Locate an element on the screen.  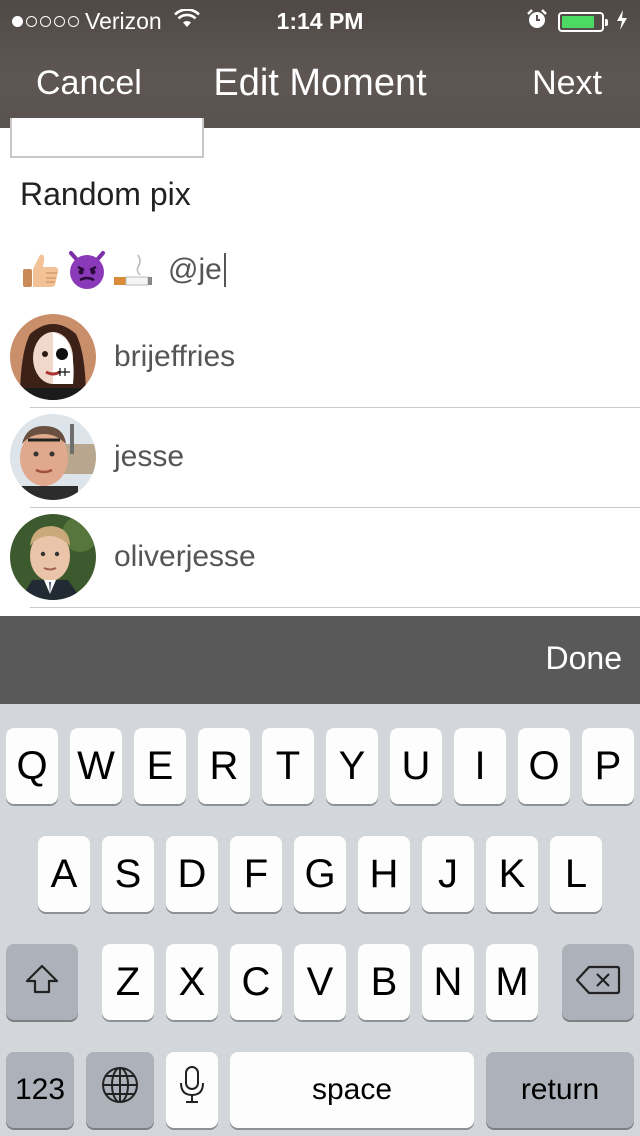
key-i: I is located at coordinates (480, 766).